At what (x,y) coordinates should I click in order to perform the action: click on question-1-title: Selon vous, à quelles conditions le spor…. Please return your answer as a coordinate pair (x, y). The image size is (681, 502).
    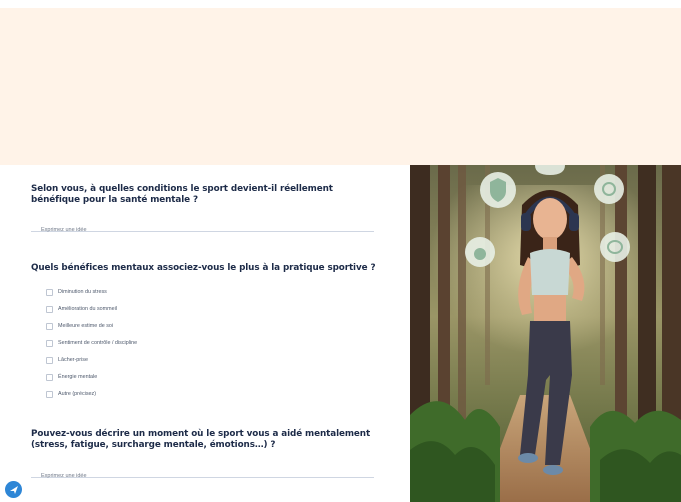
    Looking at the image, I should click on (182, 194).